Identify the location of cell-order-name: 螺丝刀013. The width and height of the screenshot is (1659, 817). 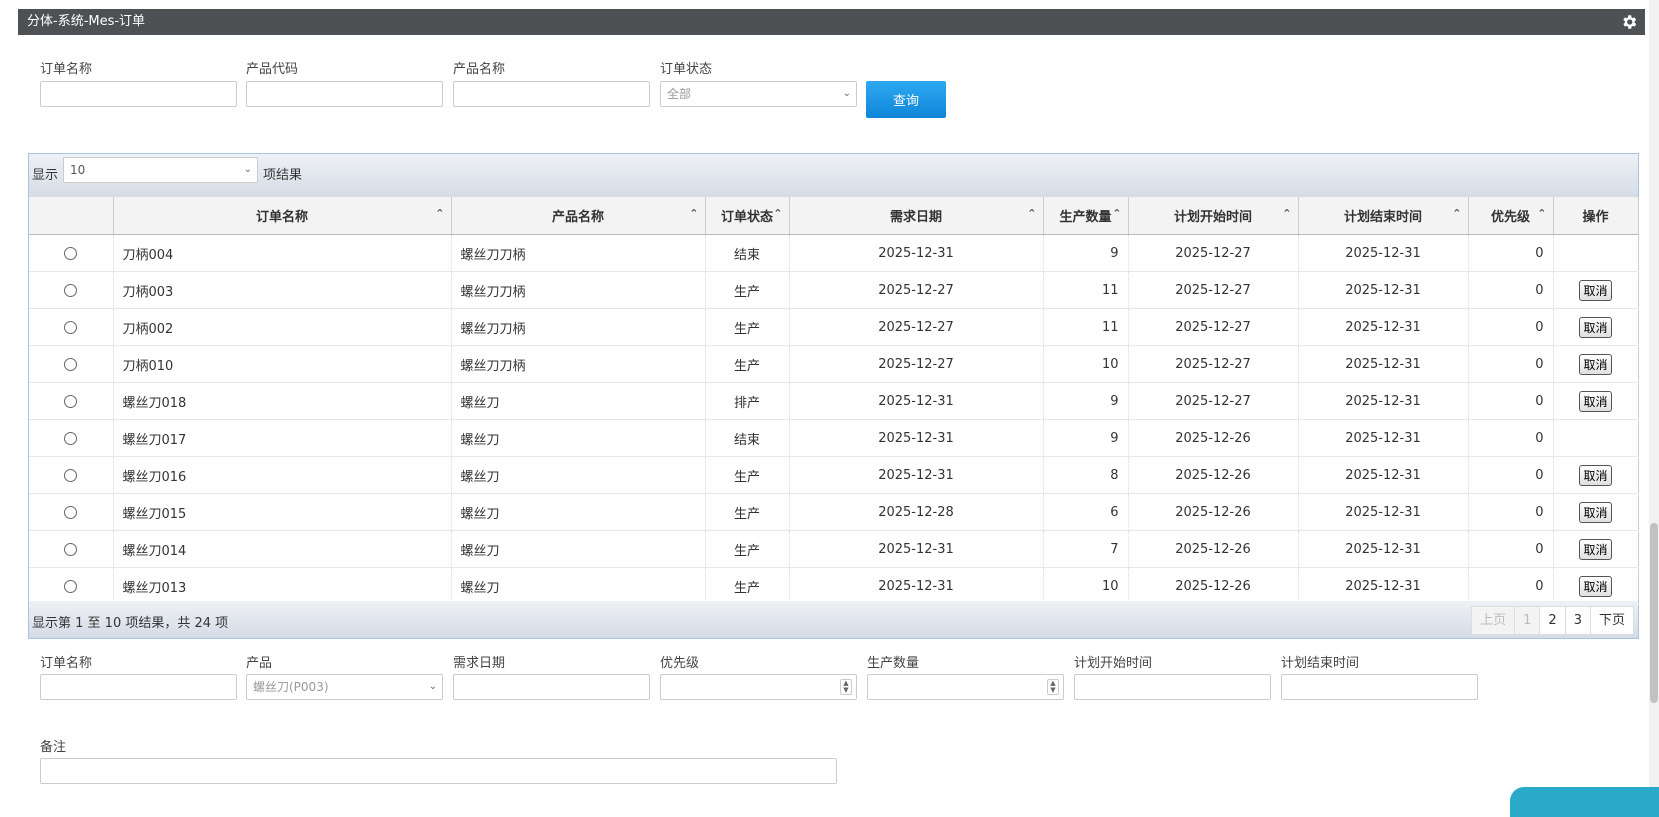
(282, 586).